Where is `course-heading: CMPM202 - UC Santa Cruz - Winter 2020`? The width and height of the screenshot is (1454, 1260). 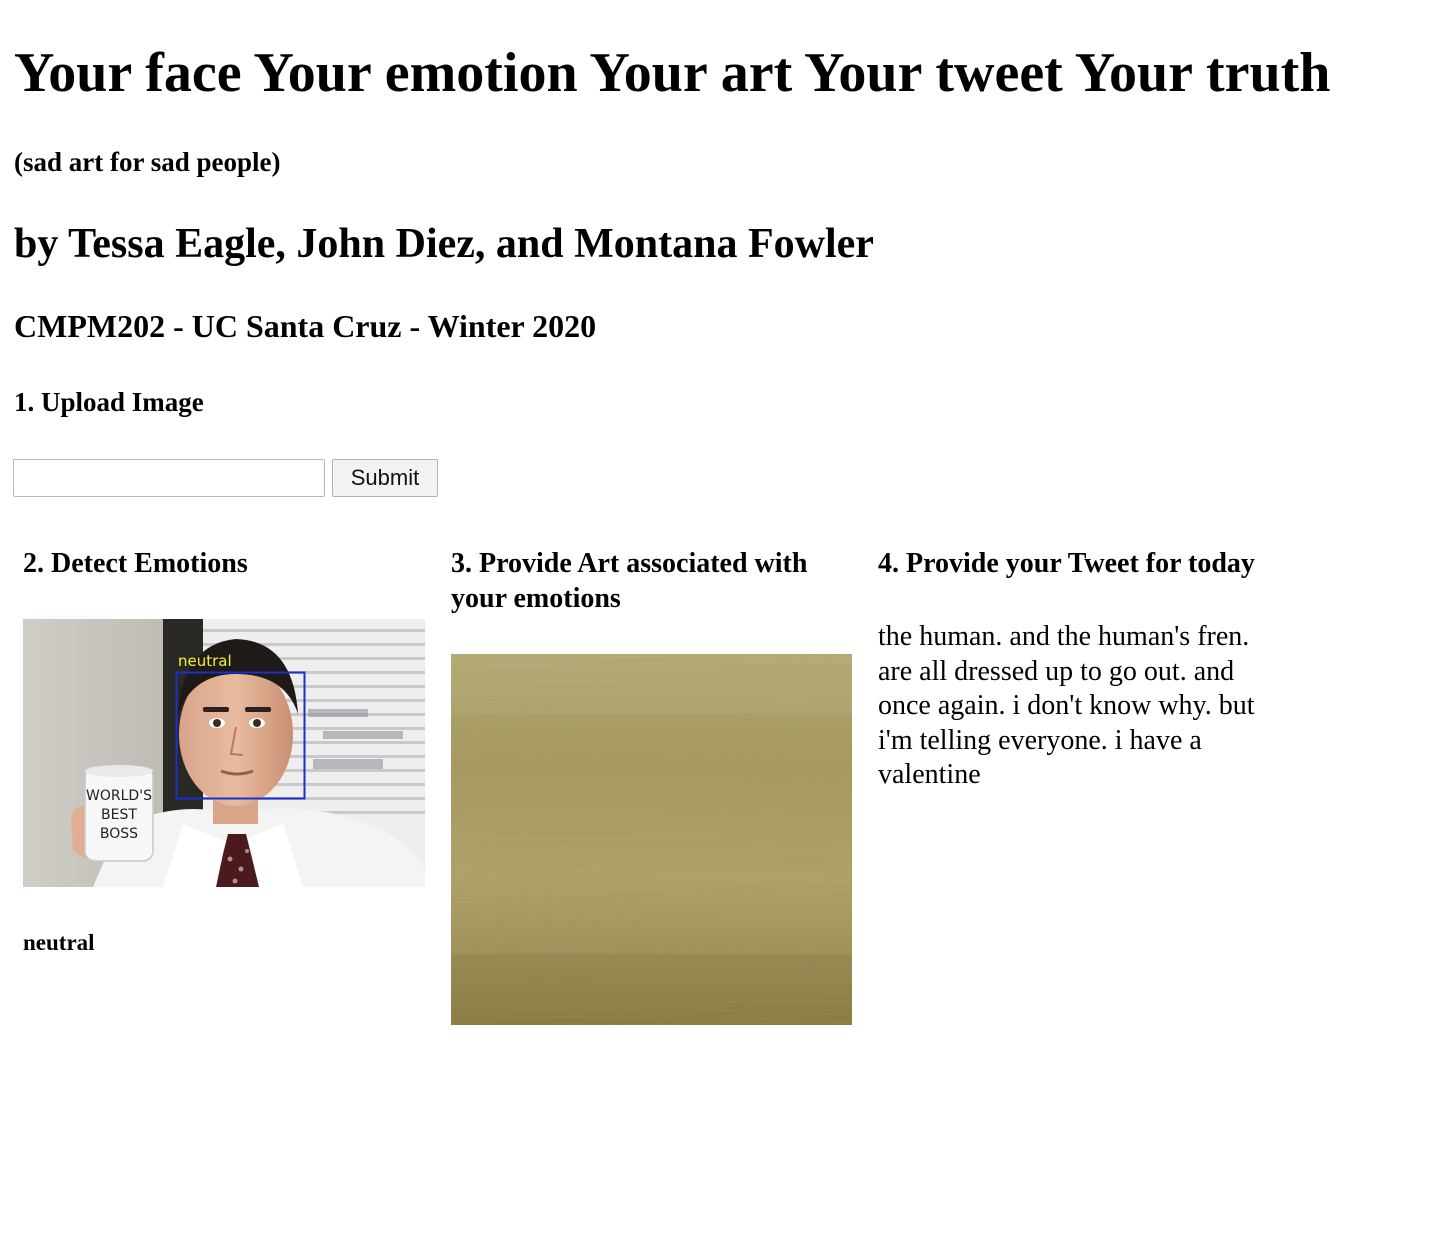 course-heading: CMPM202 - UC Santa Cruz - Winter 2020 is located at coordinates (305, 326).